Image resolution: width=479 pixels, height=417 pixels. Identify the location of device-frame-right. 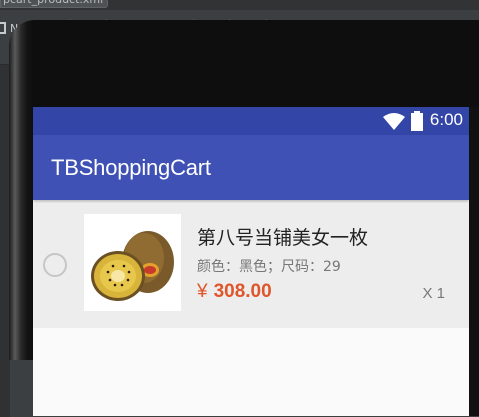
(474, 261).